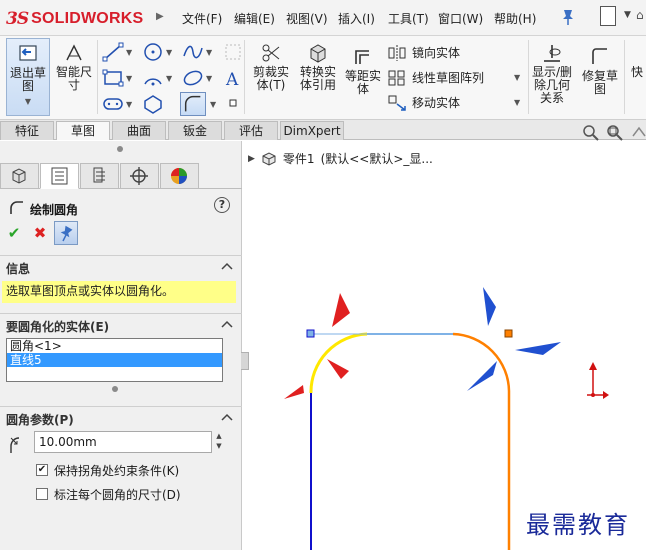 This screenshot has width=646, height=550. Describe the element at coordinates (169, 52) in the screenshot. I see `circle-dropdown-arrow-icon: ▼` at that location.